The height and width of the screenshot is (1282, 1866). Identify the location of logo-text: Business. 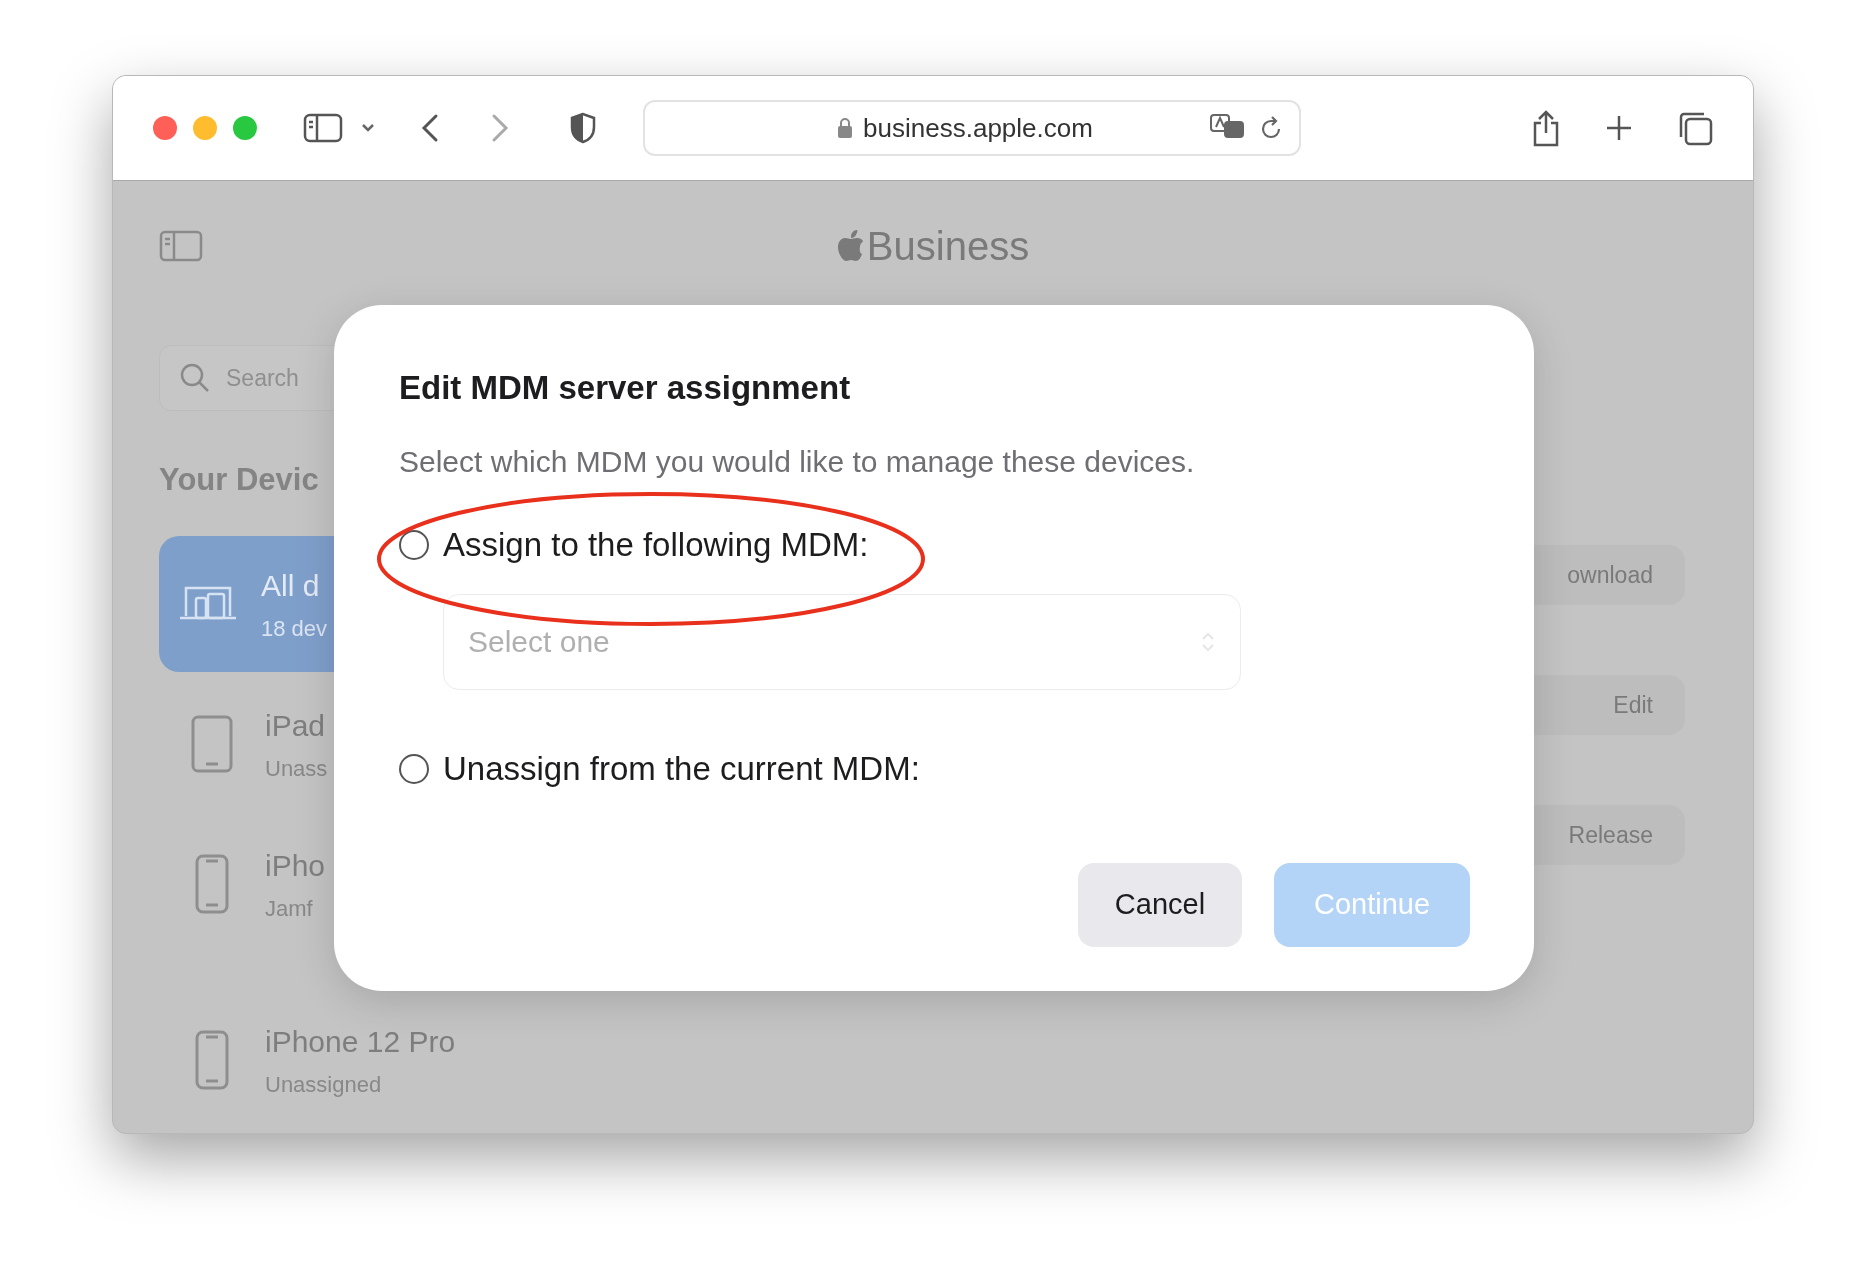
(948, 246).